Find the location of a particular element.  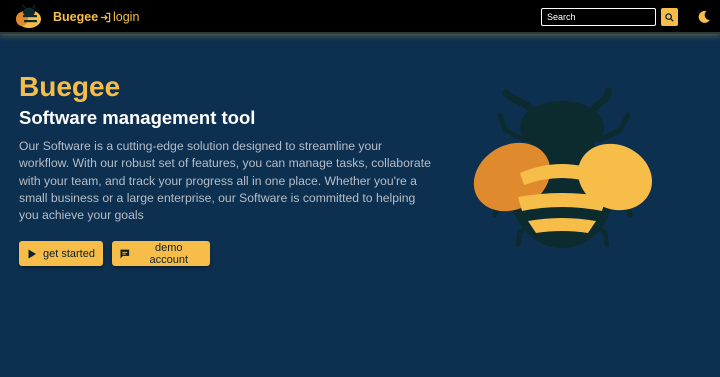

hero-subtitle: Software management tool is located at coordinates (137, 117).